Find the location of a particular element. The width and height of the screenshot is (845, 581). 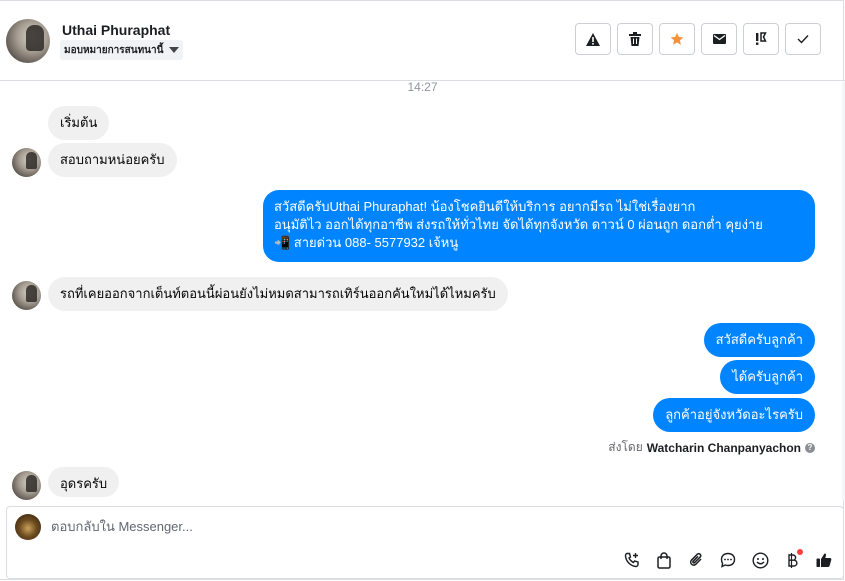

star-icon is located at coordinates (677, 38).